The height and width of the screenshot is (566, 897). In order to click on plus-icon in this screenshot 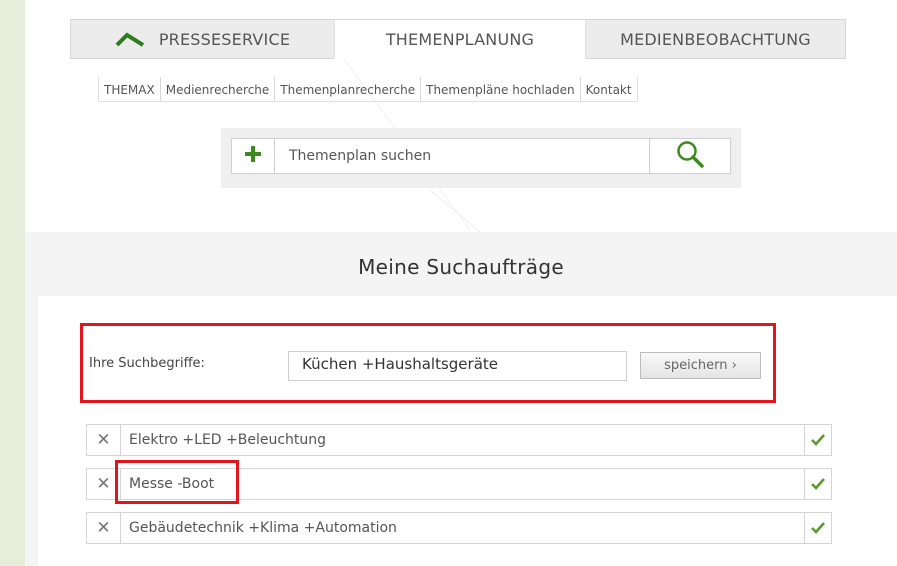, I will do `click(253, 156)`.